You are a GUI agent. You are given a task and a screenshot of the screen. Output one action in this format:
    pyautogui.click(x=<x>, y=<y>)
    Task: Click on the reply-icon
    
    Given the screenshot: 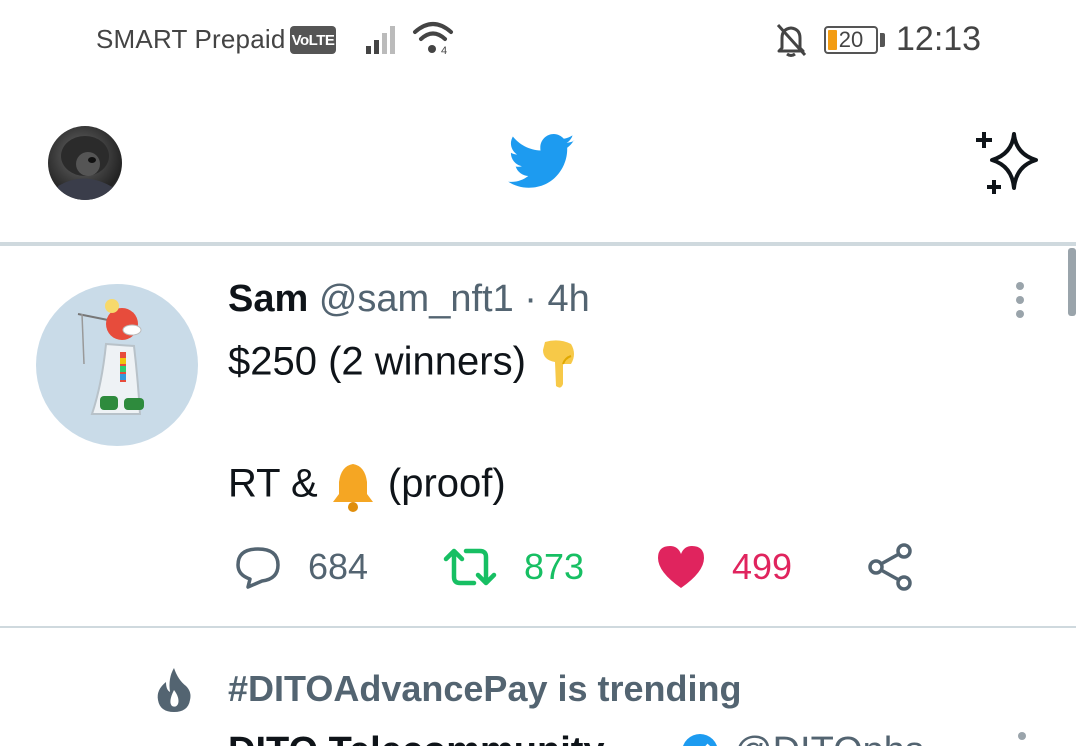 What is the action you would take?
    pyautogui.click(x=258, y=568)
    